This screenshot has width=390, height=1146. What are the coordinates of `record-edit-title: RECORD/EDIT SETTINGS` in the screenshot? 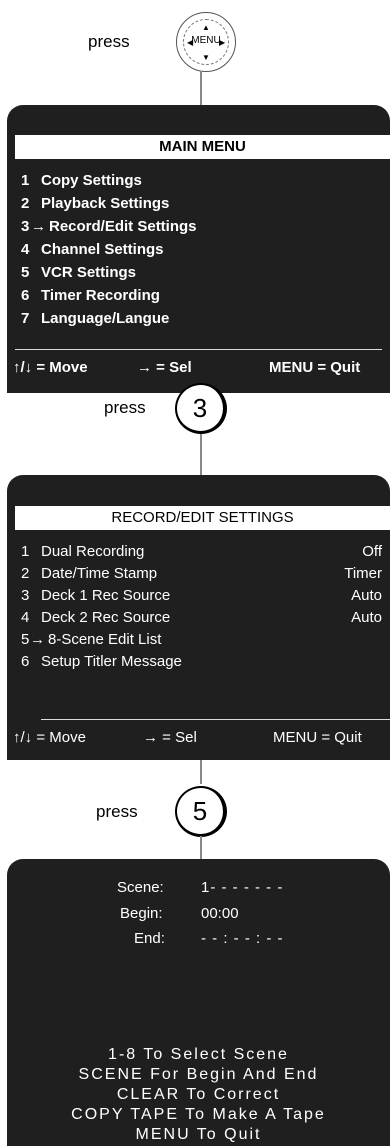 It's located at (202, 518).